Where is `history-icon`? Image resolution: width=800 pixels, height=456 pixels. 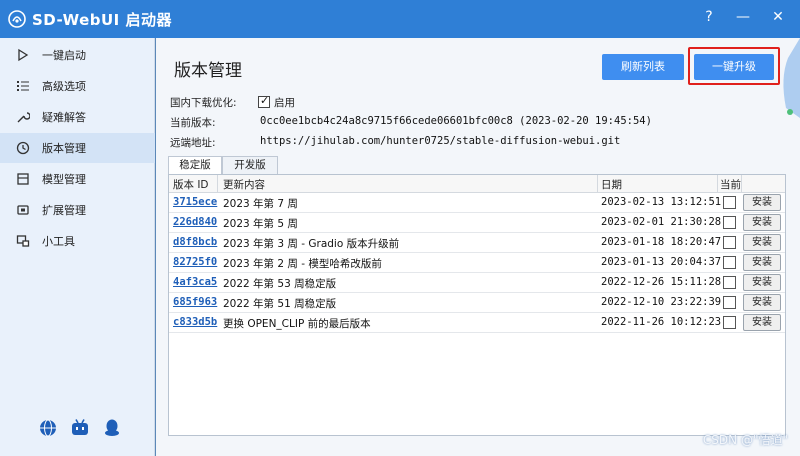 history-icon is located at coordinates (23, 148).